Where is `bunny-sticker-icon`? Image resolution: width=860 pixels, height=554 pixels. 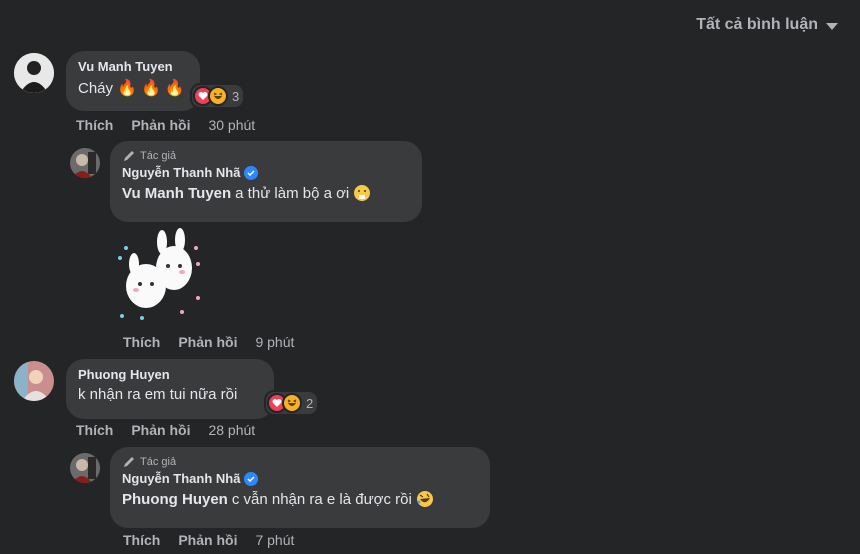 bunny-sticker-icon is located at coordinates (159, 274).